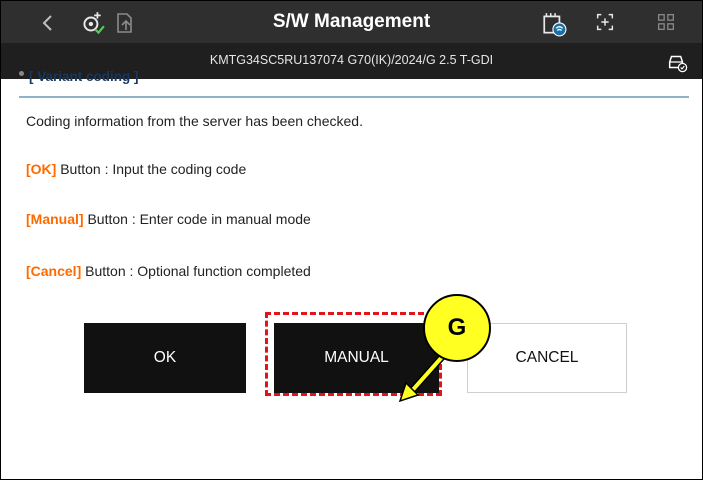  What do you see at coordinates (54, 271) in the screenshot?
I see `instruction-cancel-key: [Cancel]` at bounding box center [54, 271].